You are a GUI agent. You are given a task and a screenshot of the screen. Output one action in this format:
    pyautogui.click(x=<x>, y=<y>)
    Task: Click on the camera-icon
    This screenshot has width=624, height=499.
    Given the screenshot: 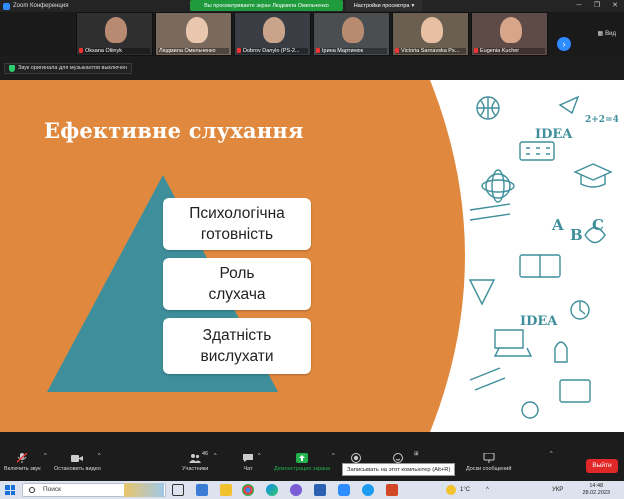 What is the action you would take?
    pyautogui.click(x=77, y=458)
    